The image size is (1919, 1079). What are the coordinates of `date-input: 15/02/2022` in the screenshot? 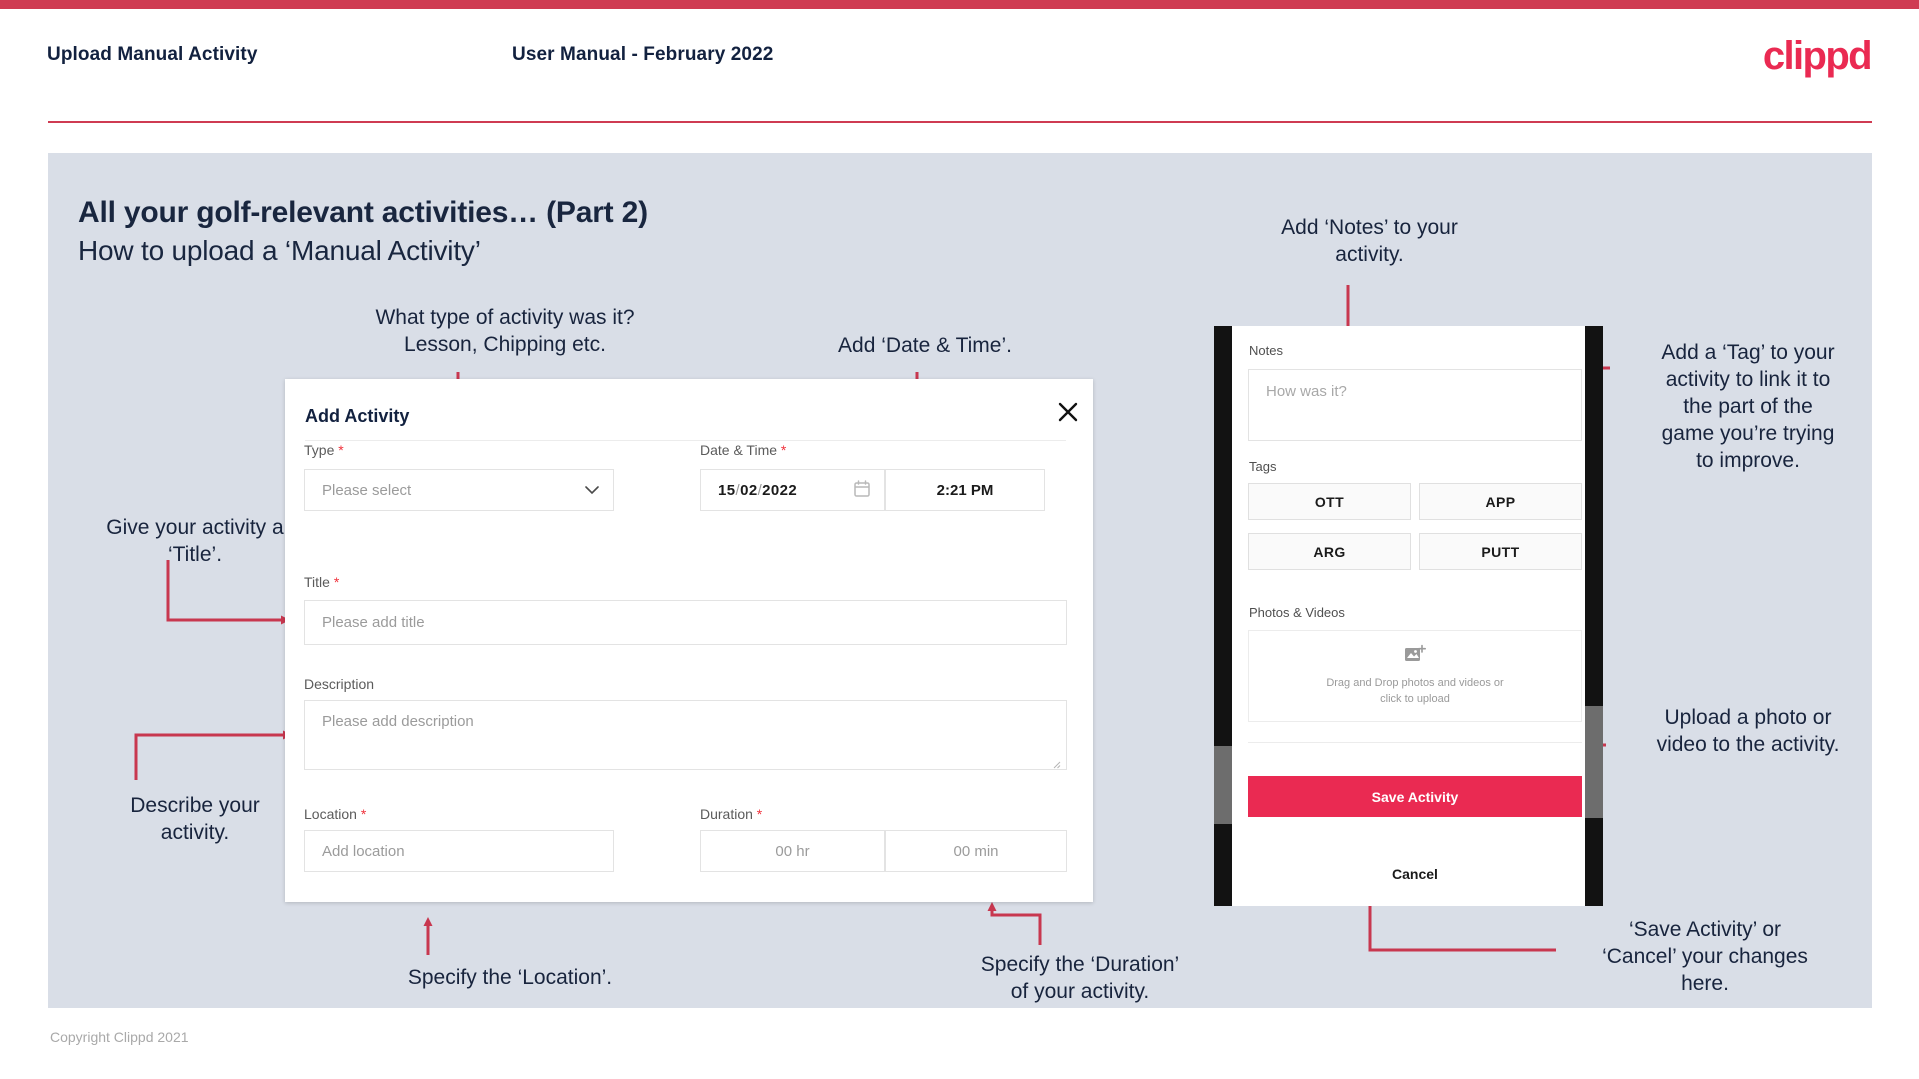 It's located at (792, 490).